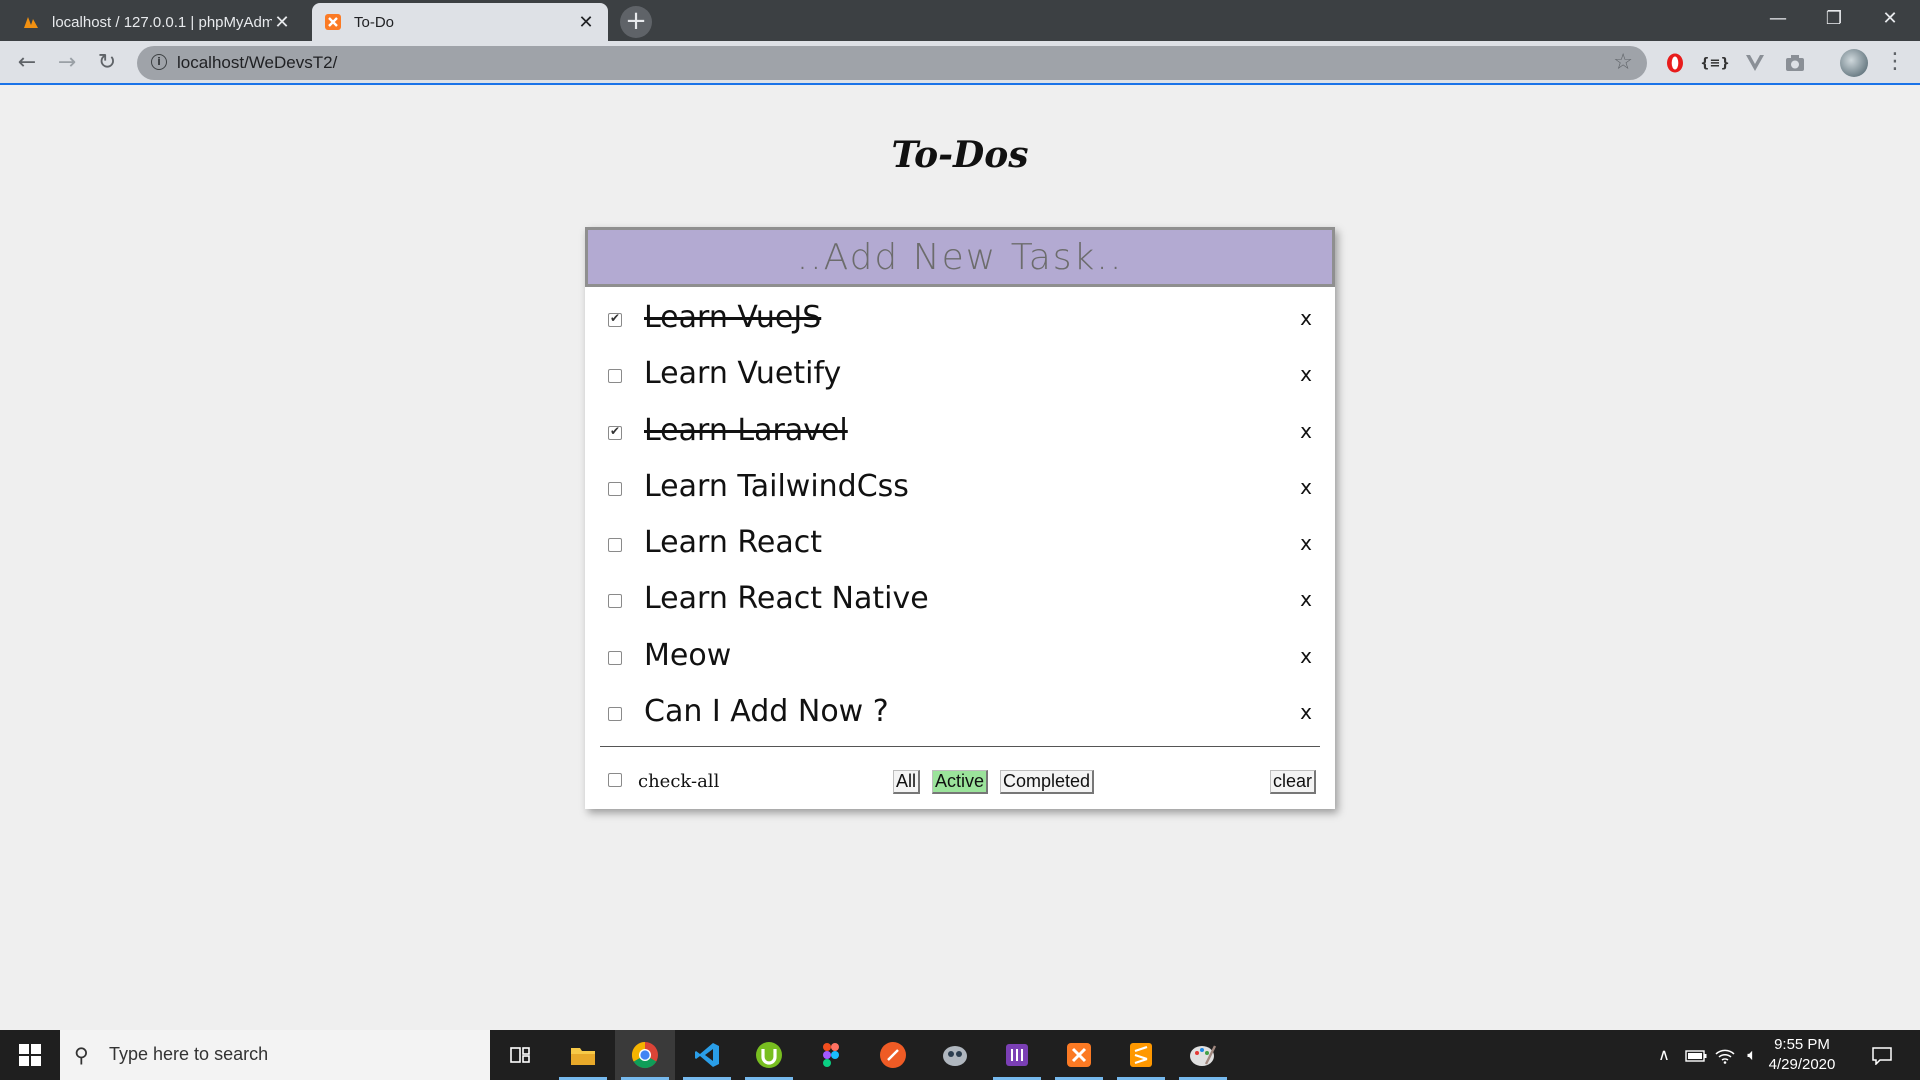 This screenshot has width=1920, height=1080. Describe the element at coordinates (955, 1055) in the screenshot. I see `unknown-app-icon` at that location.